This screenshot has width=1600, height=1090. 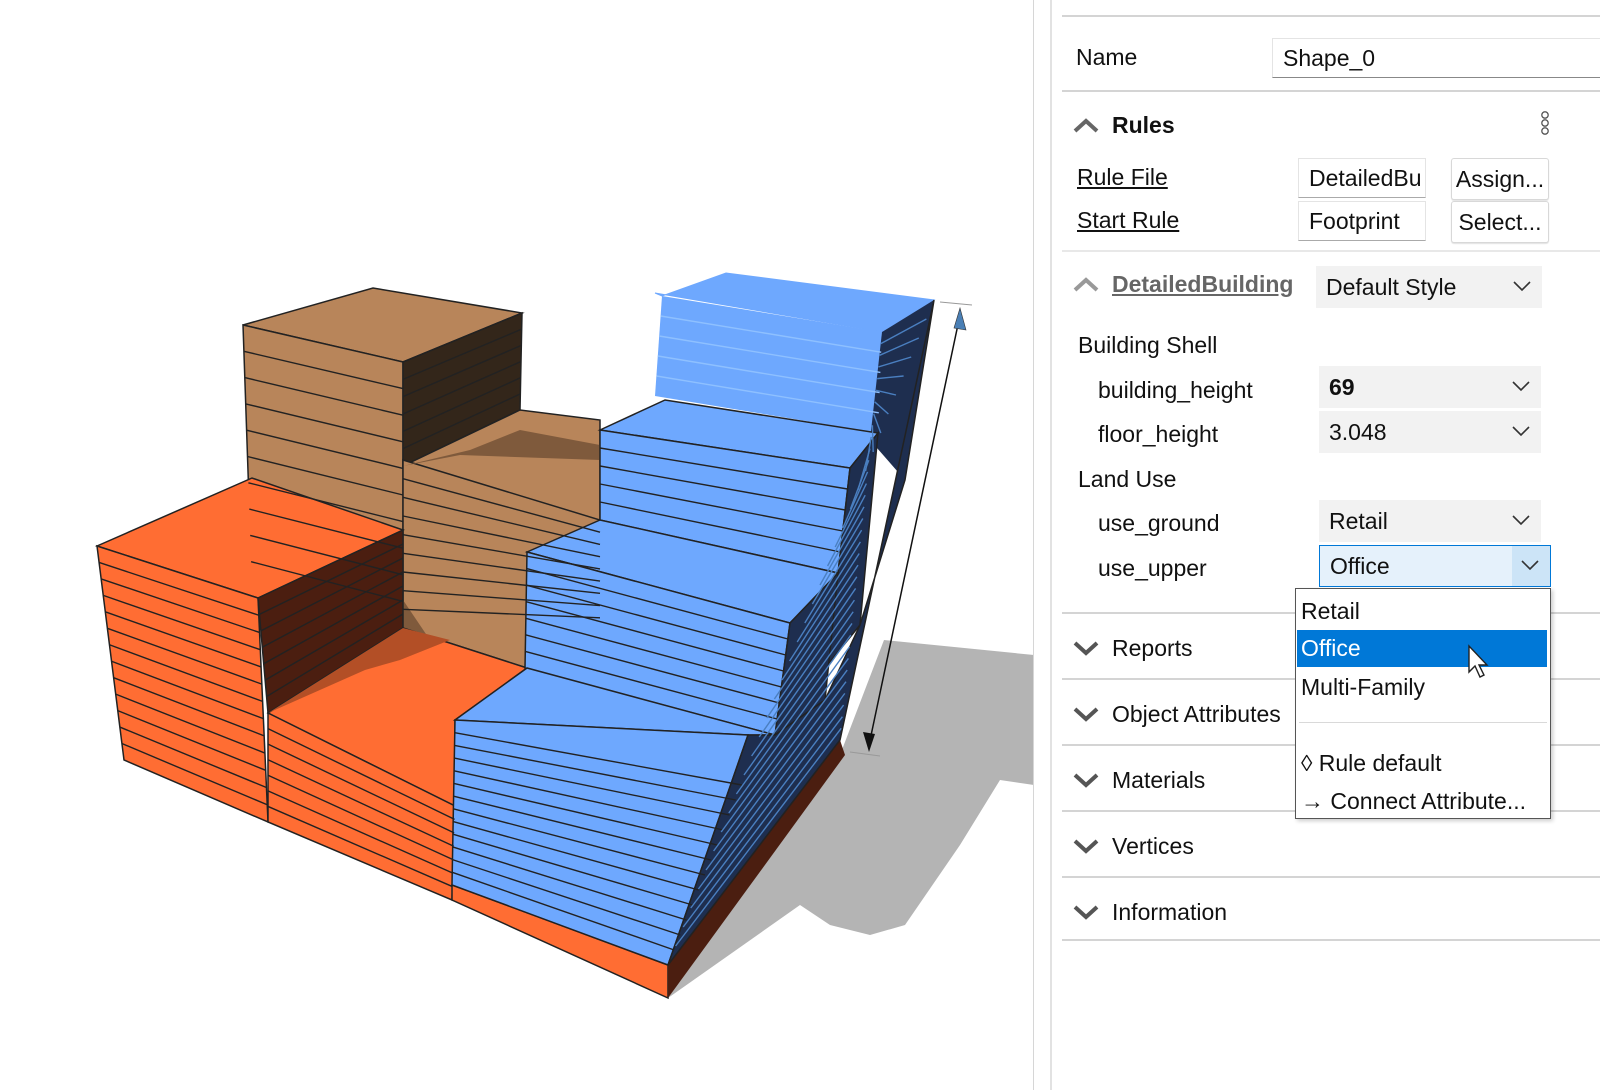 What do you see at coordinates (1033, 545) in the screenshot?
I see `viewport-divider` at bounding box center [1033, 545].